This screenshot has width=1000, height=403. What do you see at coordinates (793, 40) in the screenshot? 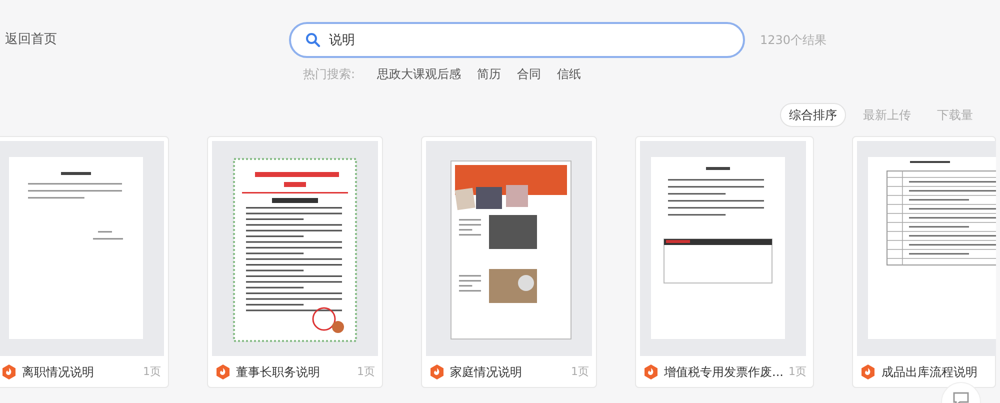
I see `result-count: 1230个结果` at bounding box center [793, 40].